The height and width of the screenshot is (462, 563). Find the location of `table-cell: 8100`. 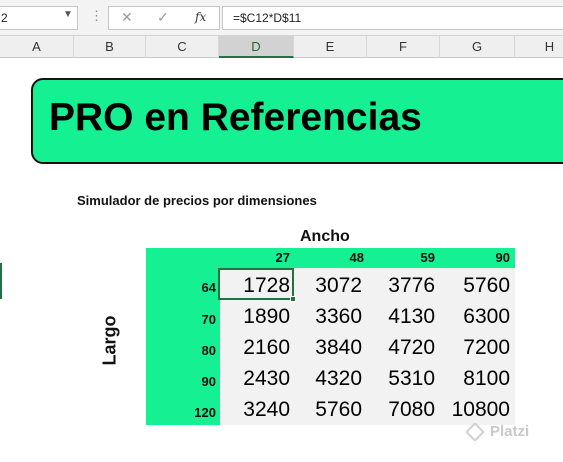

table-cell: 8100 is located at coordinates (475, 378).